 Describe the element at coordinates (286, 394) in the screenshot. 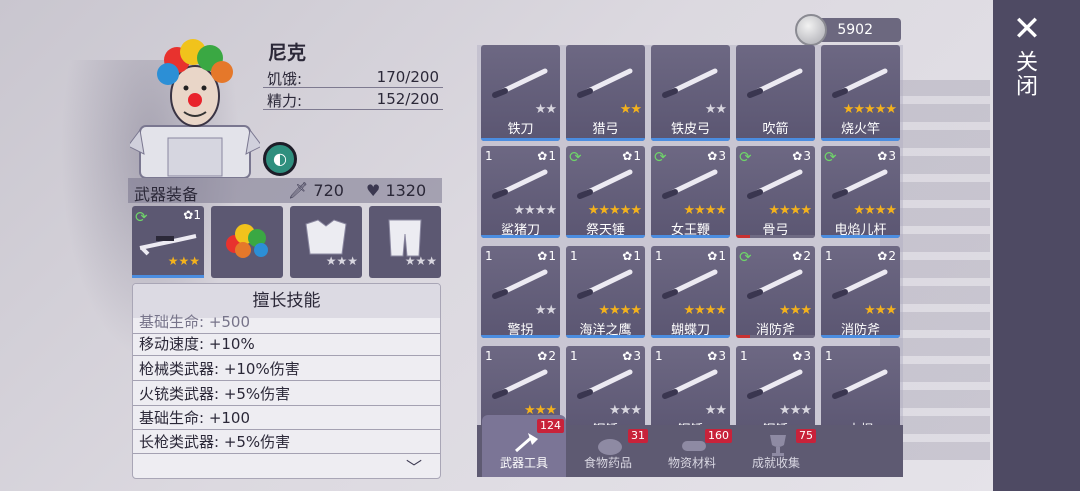

I see `skill-row: 火铳类武器: +5%伤害` at that location.